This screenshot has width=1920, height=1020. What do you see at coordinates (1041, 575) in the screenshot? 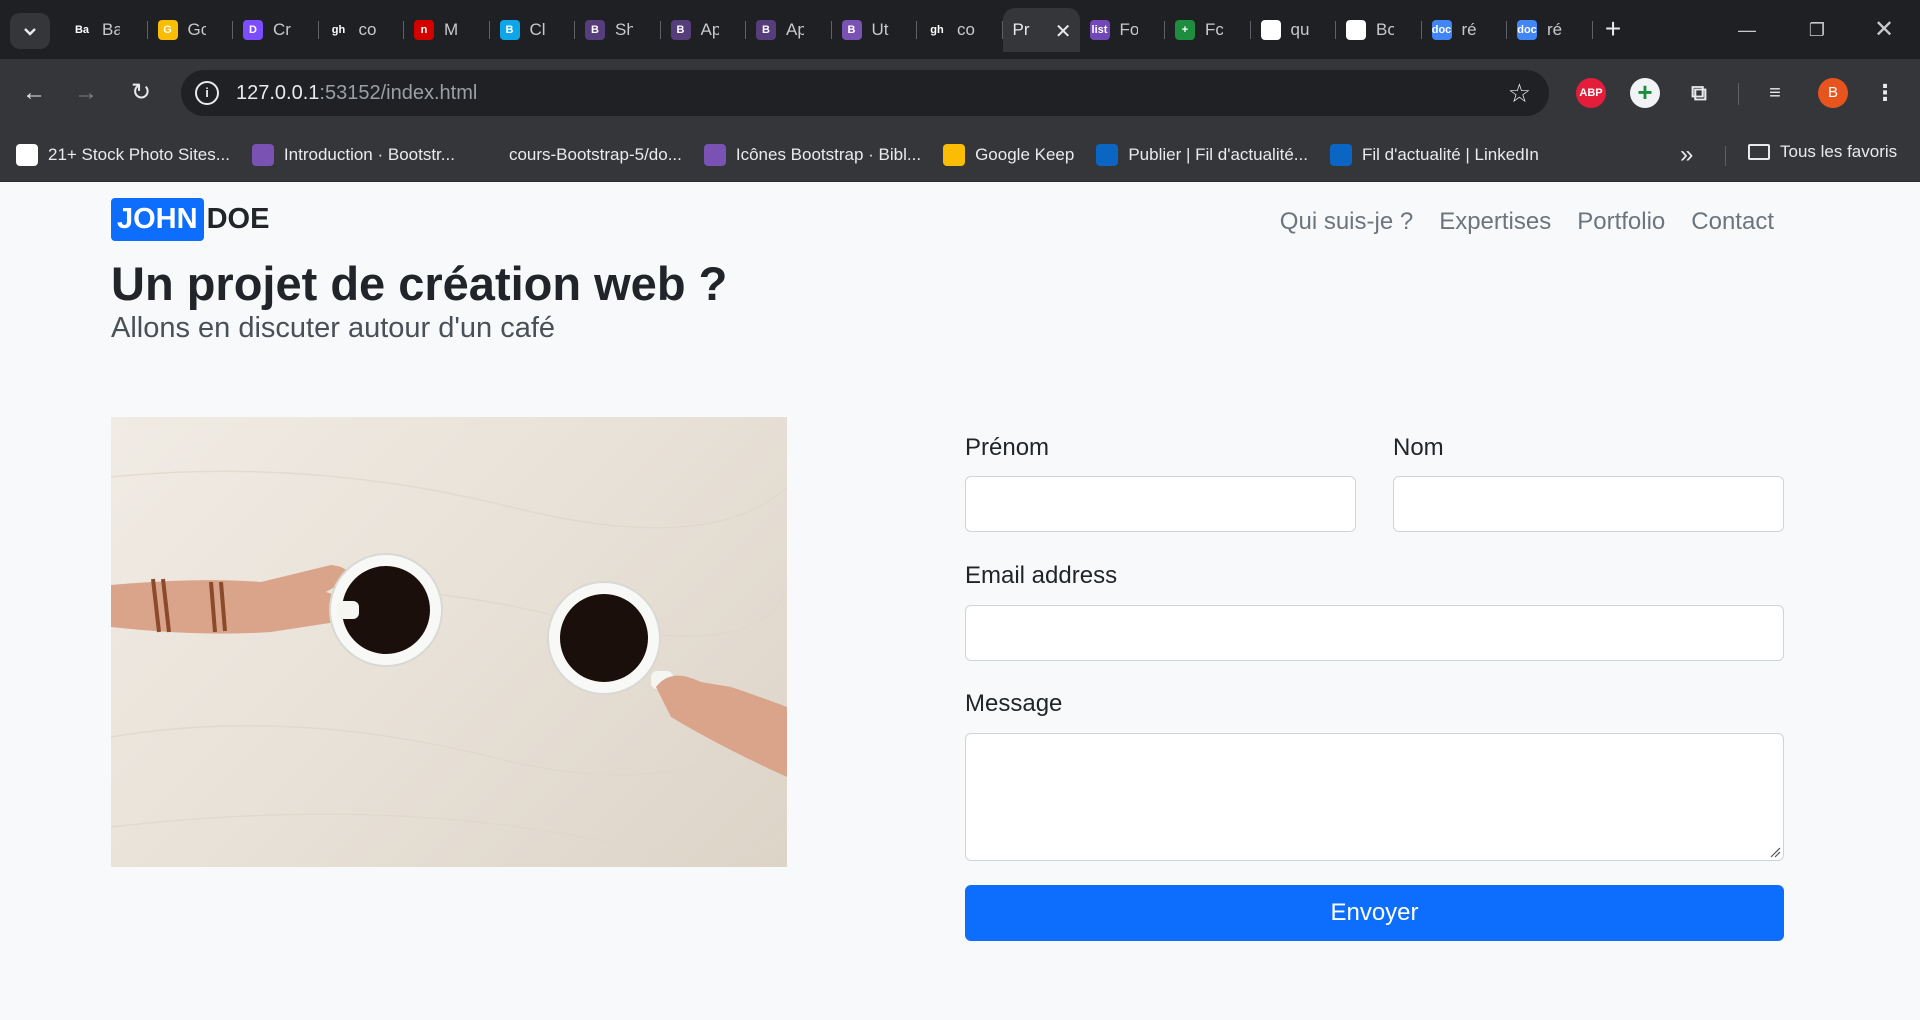
I see `email-label: Email address` at bounding box center [1041, 575].